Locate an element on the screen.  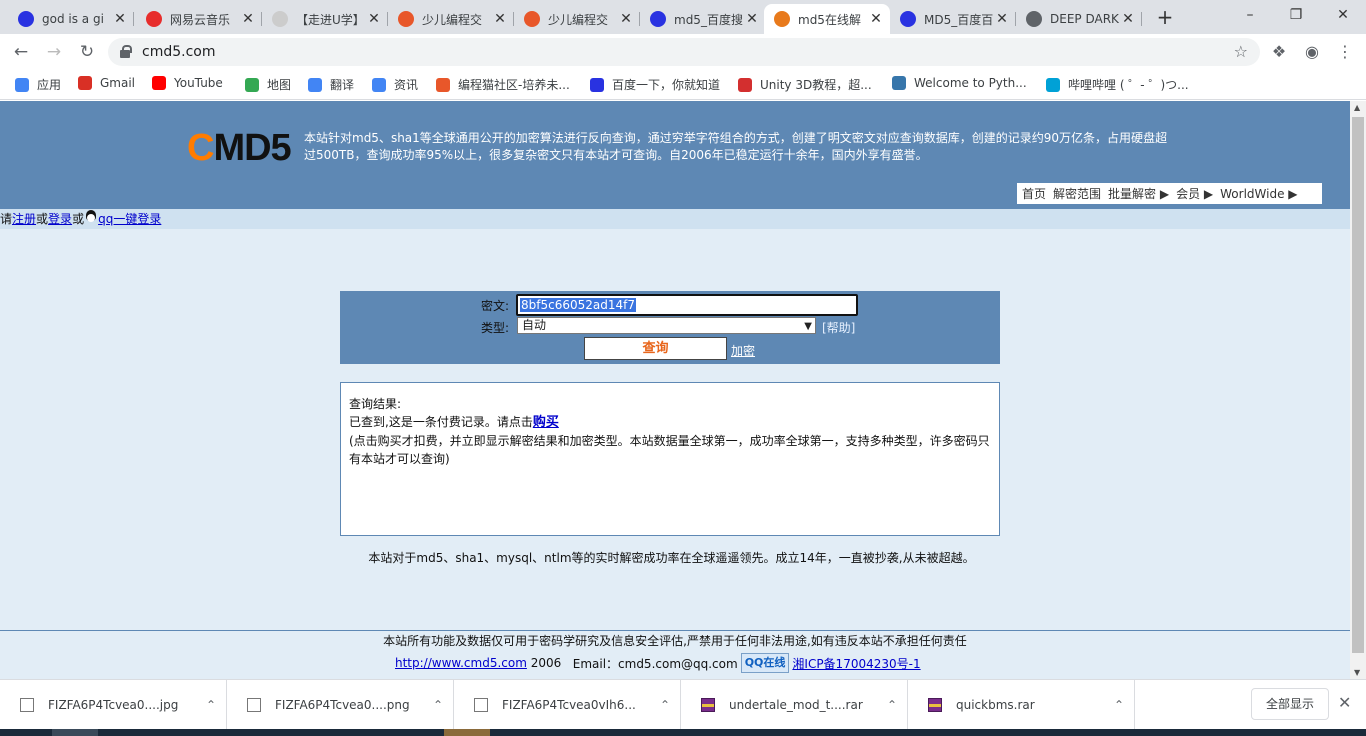
tab-title: god is a gi is located at coordinates (73, 19).